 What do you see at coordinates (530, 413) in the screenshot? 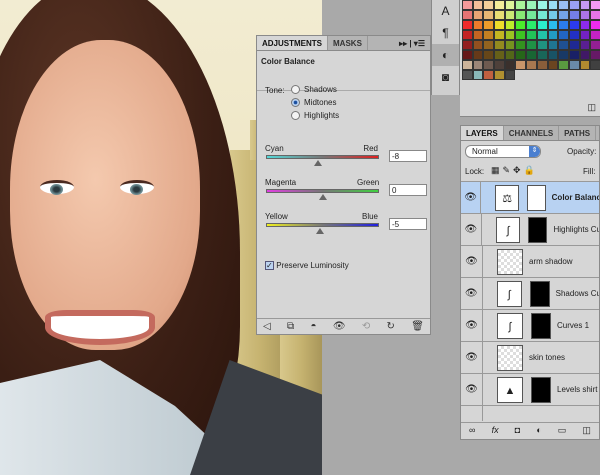
I see `layer-row` at bounding box center [530, 413].